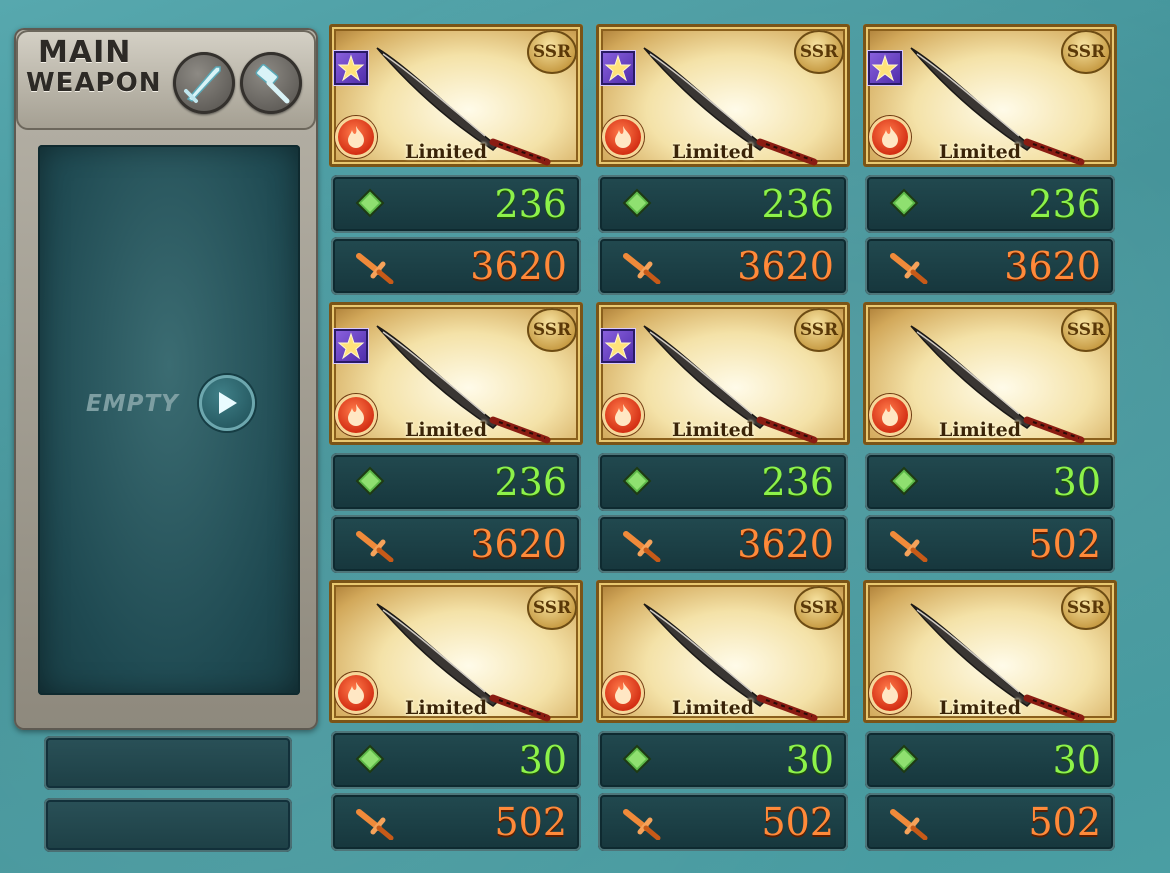 Image resolution: width=1170 pixels, height=873 pixels. I want to click on main-weapon-hp-stat, so click(168, 763).